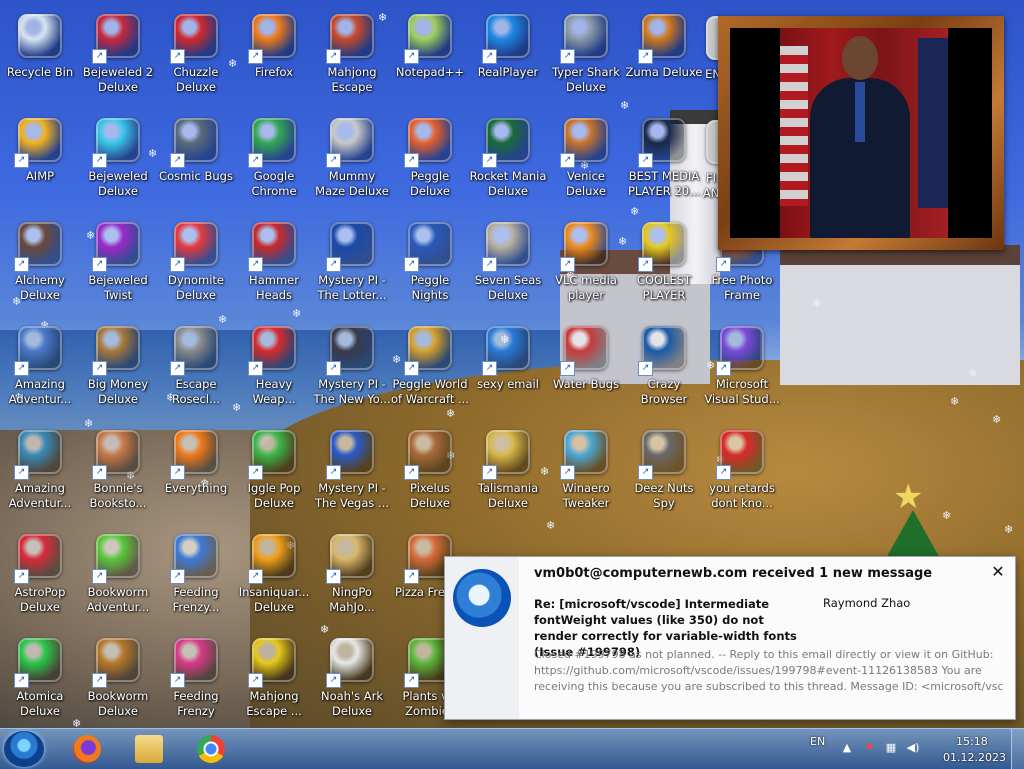  Describe the element at coordinates (586, 368) in the screenshot. I see `desktop-icon-water-bugs: ↗ Water Bugs` at that location.